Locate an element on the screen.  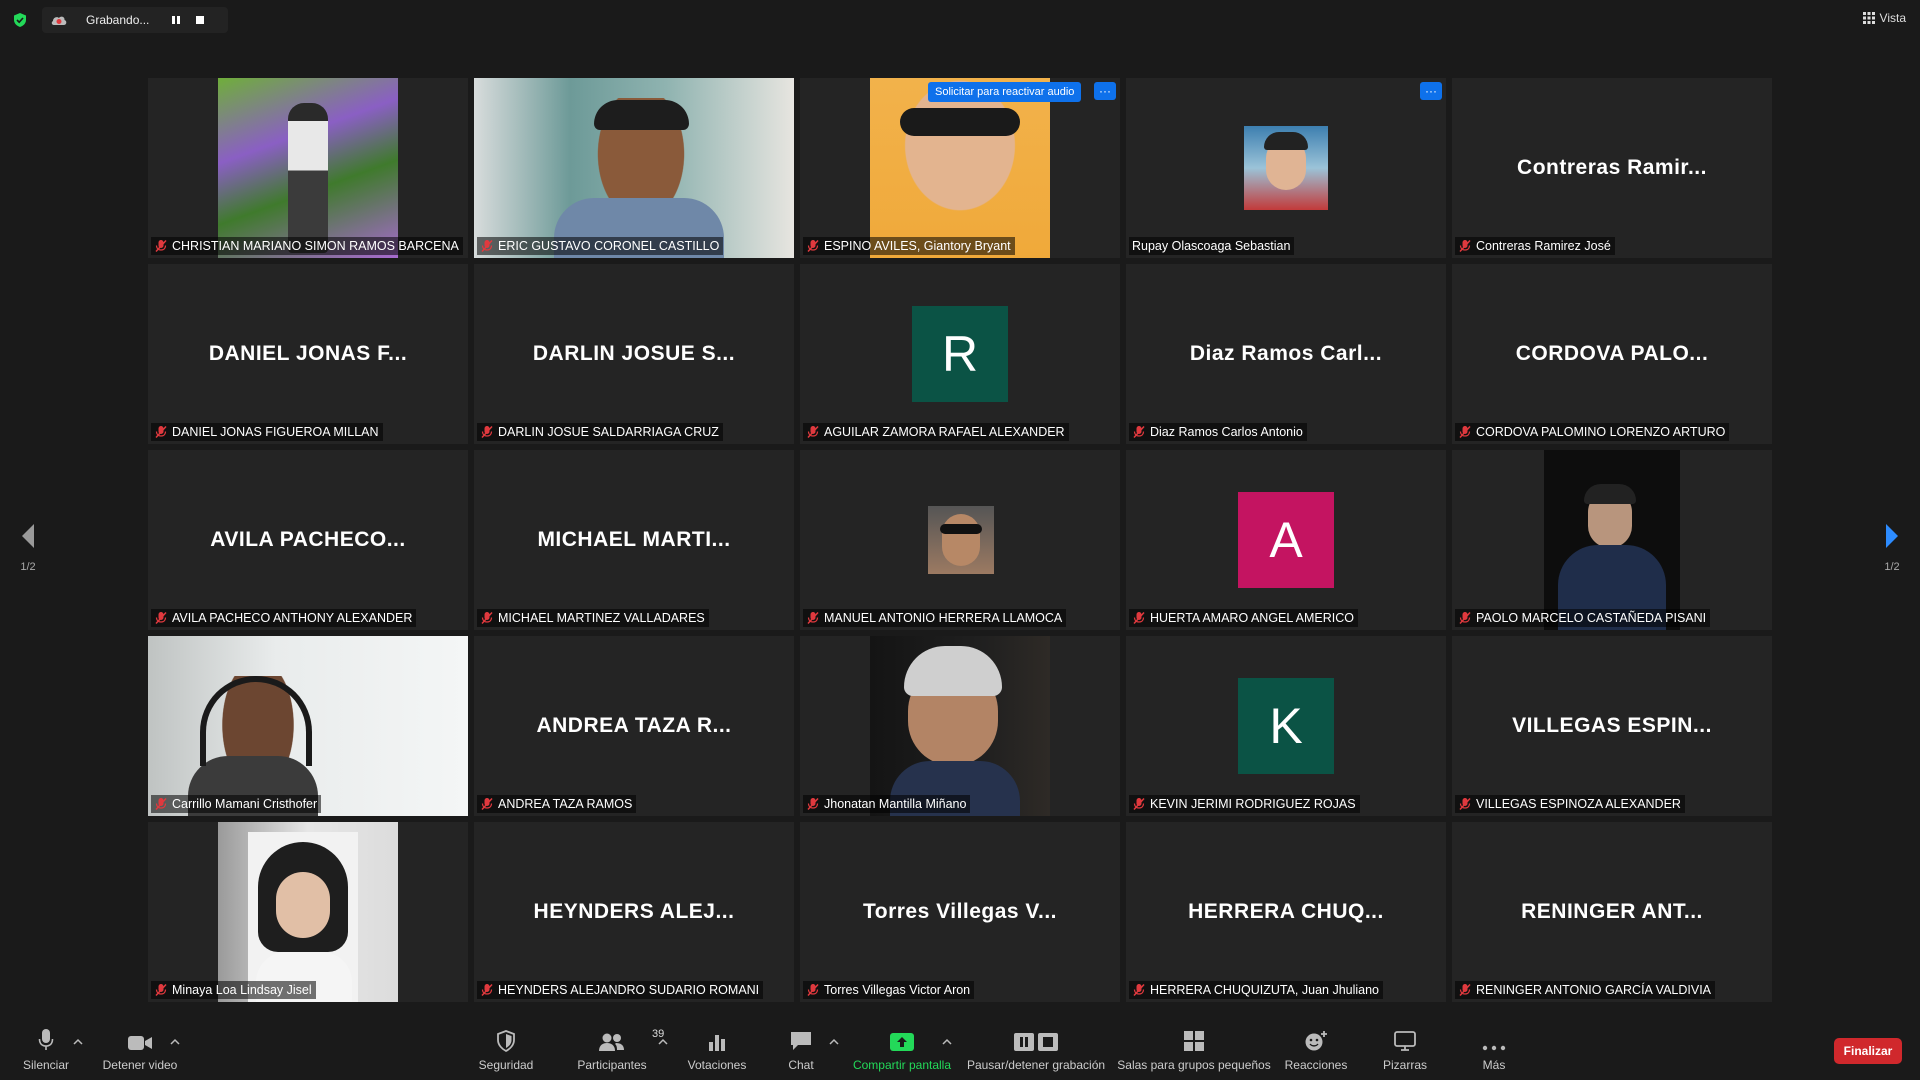
stop-video-button: Detener video is located at coordinates (140, 1052).